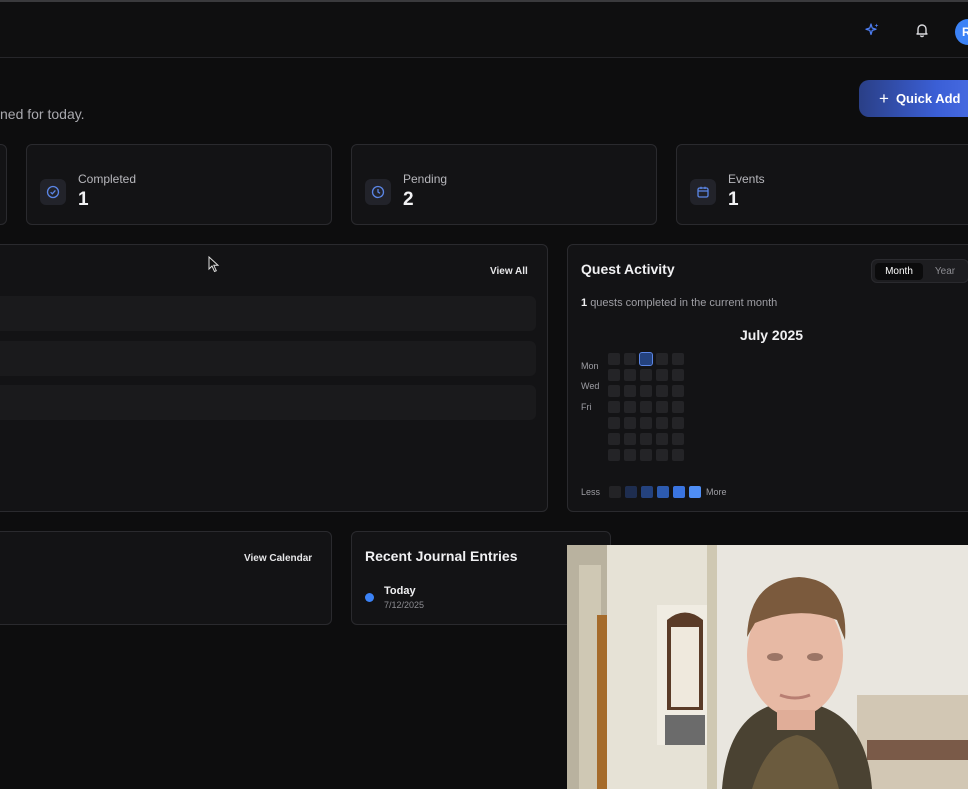 This screenshot has height=789, width=968. What do you see at coordinates (591, 492) in the screenshot?
I see `legend-less: Less` at bounding box center [591, 492].